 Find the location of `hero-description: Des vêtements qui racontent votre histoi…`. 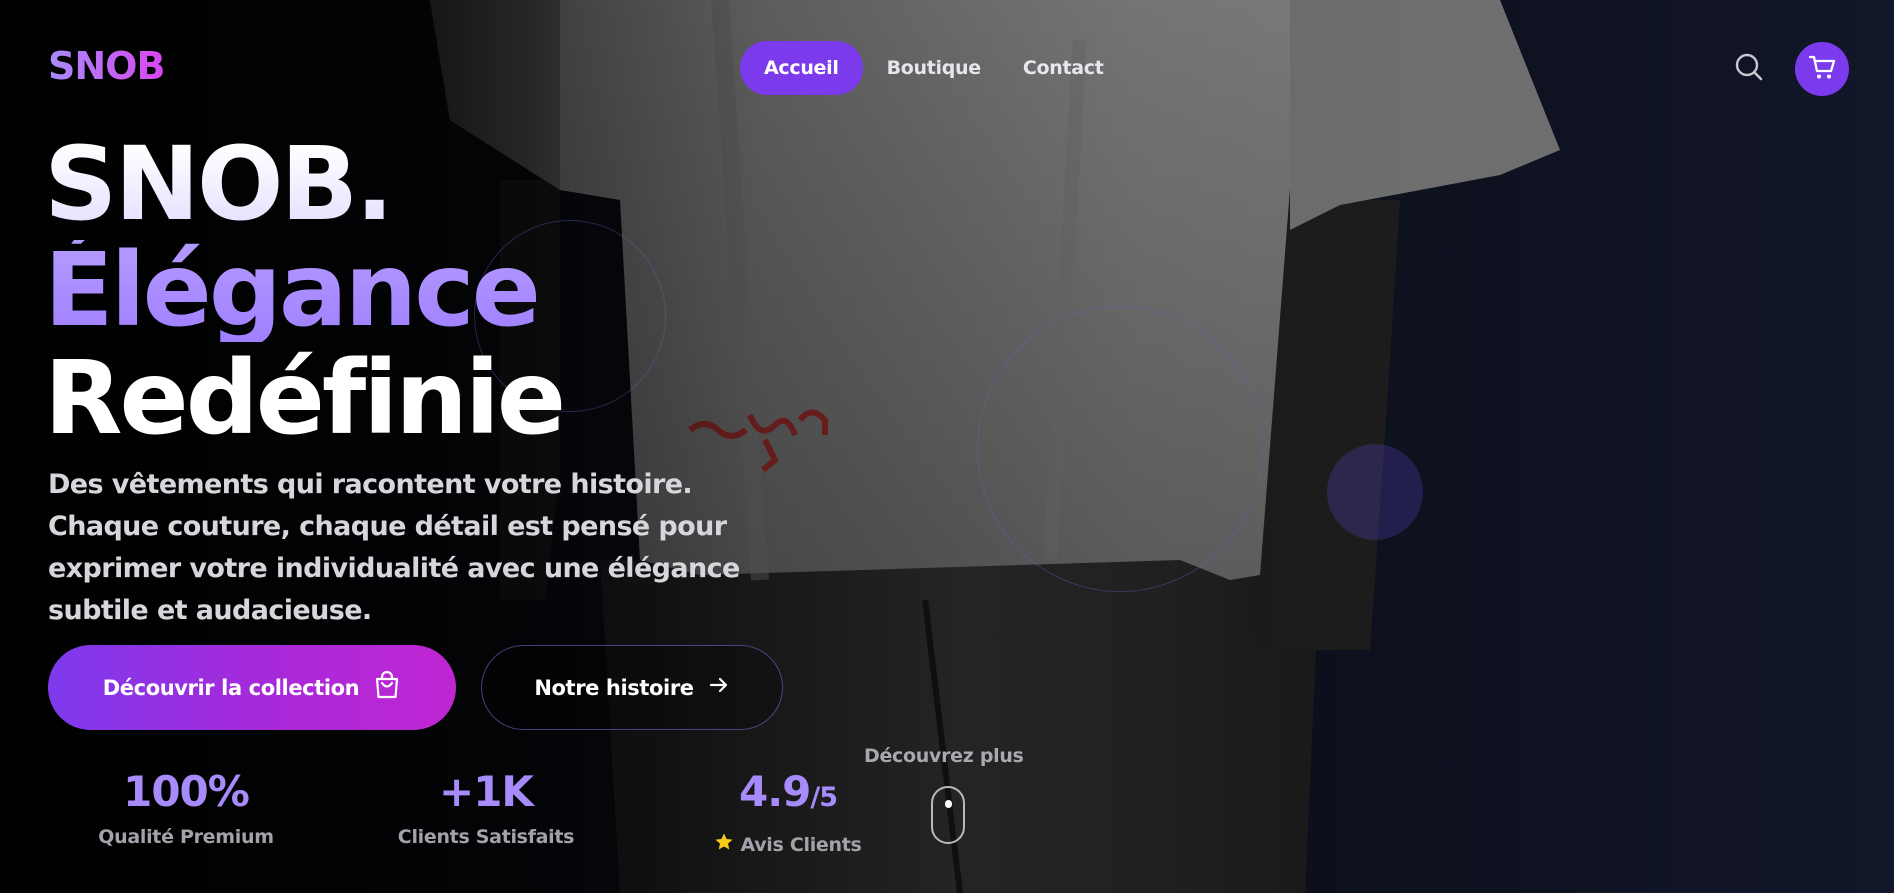

hero-description: Des vêtements qui racontent votre histoi… is located at coordinates (394, 547).